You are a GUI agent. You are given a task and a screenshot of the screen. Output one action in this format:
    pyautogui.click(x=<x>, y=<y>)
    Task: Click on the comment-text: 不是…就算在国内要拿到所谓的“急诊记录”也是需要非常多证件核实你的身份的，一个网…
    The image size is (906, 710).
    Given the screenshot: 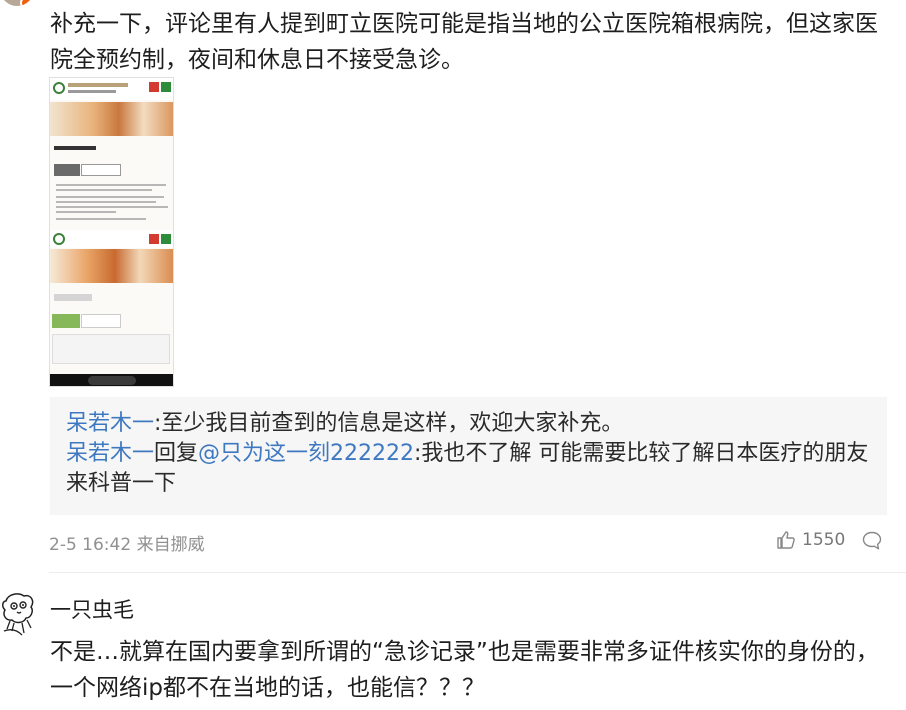 What is the action you would take?
    pyautogui.click(x=464, y=670)
    